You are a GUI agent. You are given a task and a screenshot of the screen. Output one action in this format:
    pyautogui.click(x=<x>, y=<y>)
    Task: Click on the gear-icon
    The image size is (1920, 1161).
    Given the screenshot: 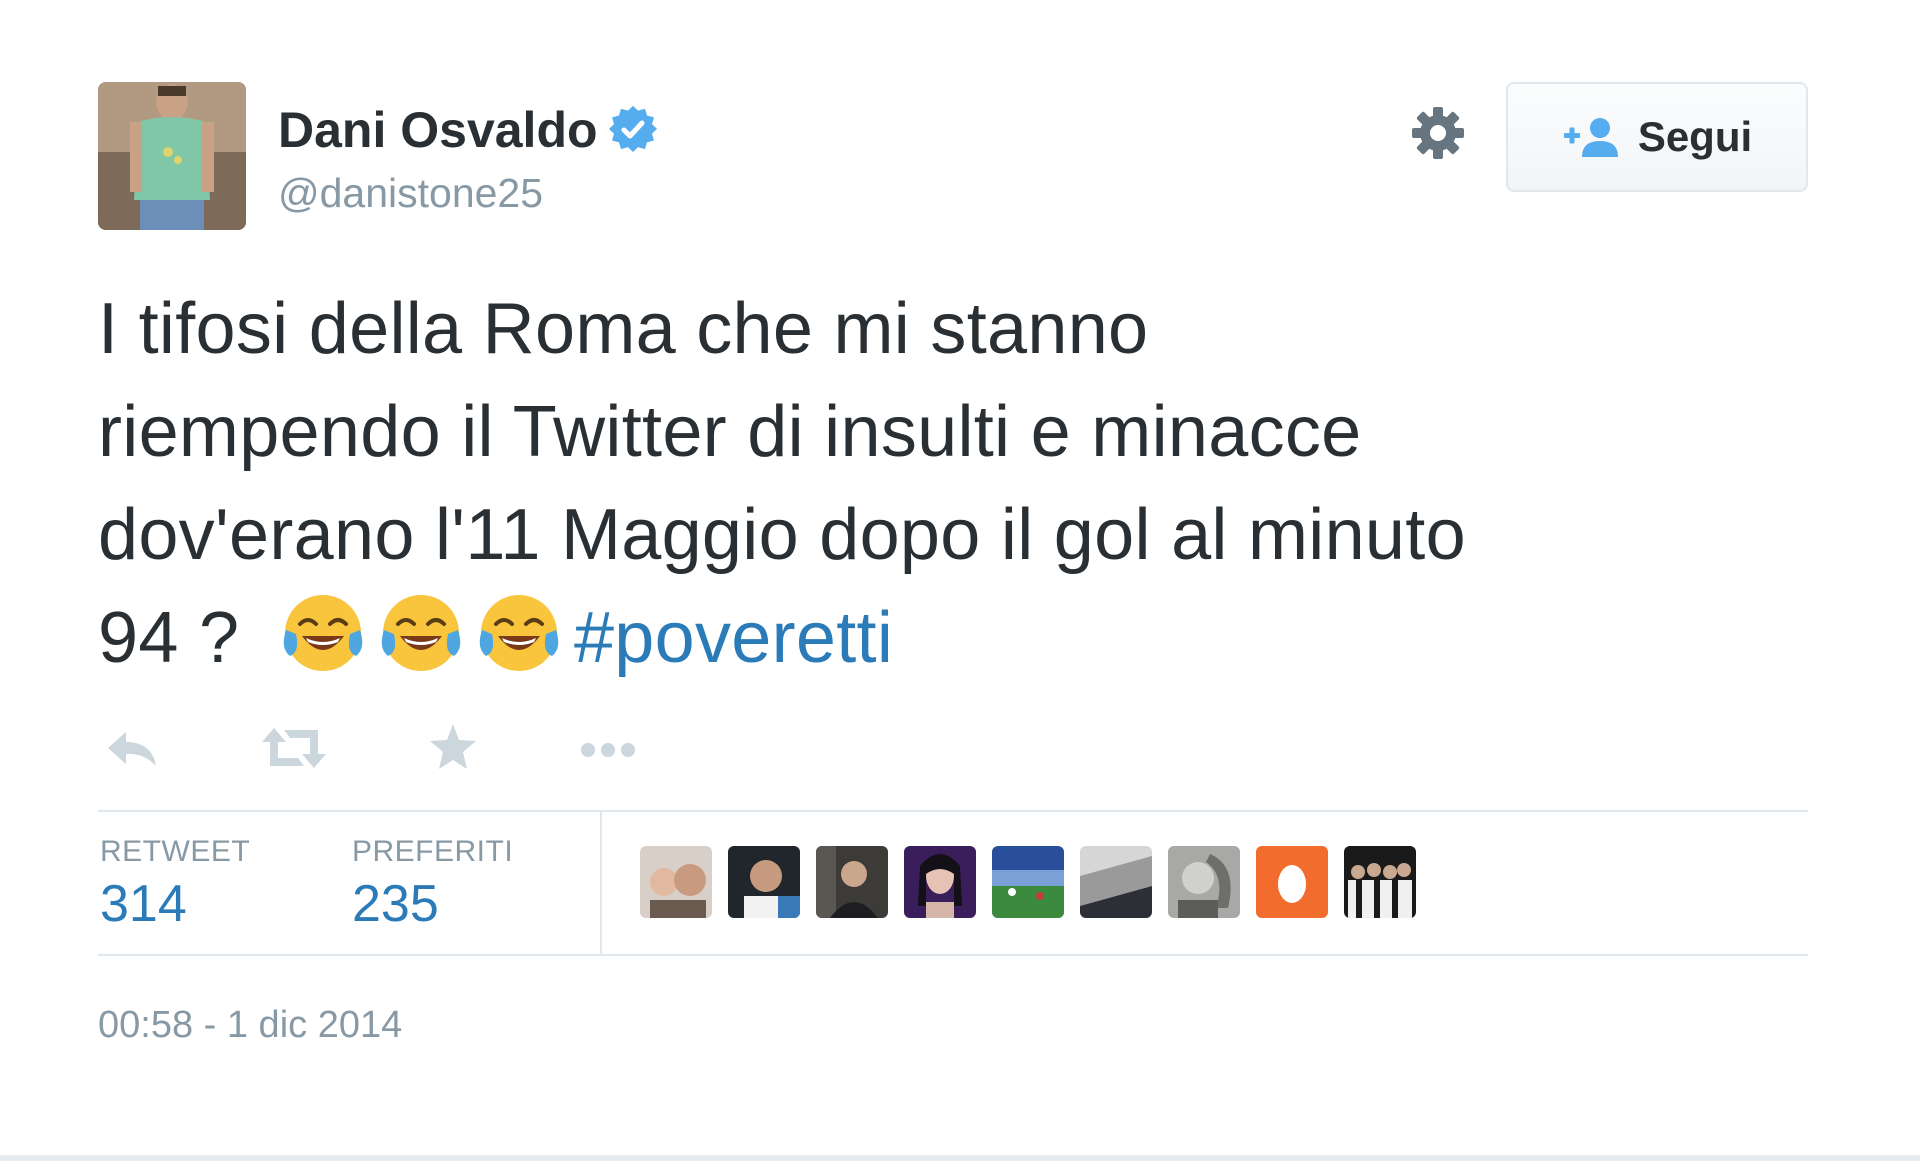 What is the action you would take?
    pyautogui.click(x=1438, y=133)
    